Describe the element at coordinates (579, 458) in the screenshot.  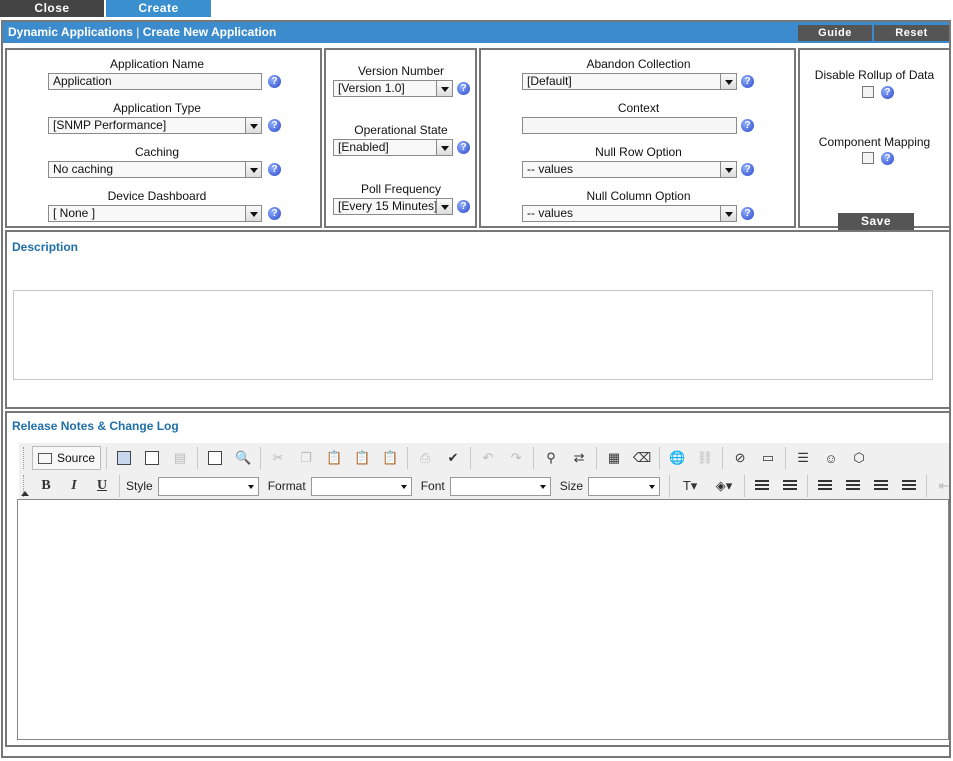
I see `replace-icon: ⇄` at that location.